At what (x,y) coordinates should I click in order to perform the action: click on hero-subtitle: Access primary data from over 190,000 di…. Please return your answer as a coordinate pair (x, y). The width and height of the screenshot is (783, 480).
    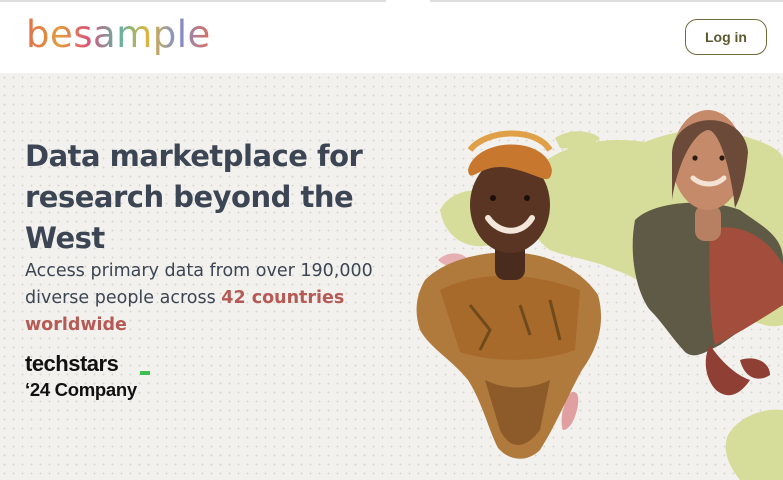
    Looking at the image, I should click on (220, 298).